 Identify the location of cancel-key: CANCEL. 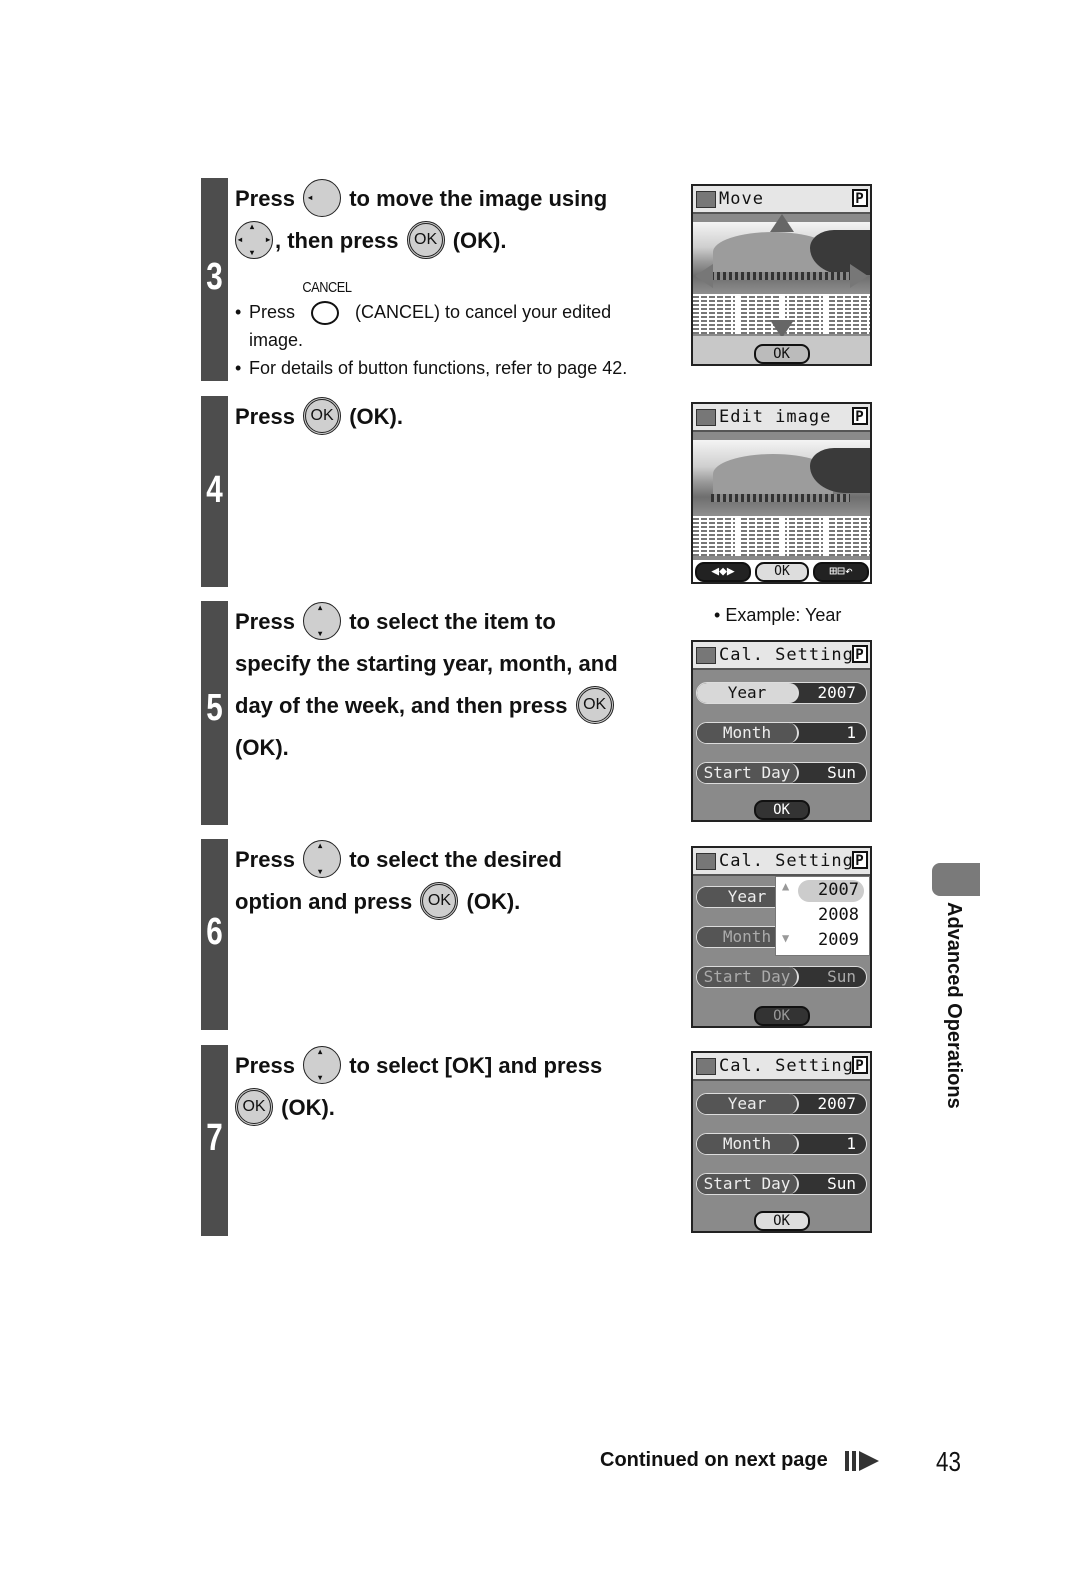
(326, 302).